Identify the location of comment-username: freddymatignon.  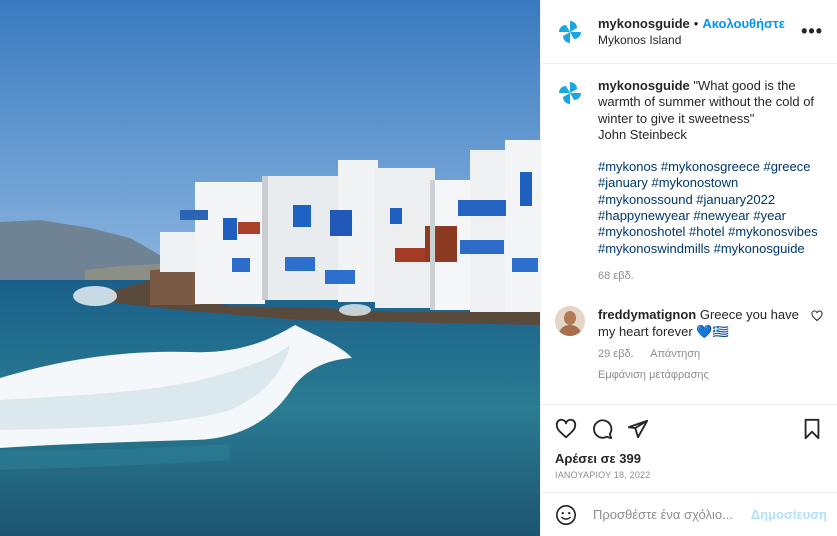
(647, 314).